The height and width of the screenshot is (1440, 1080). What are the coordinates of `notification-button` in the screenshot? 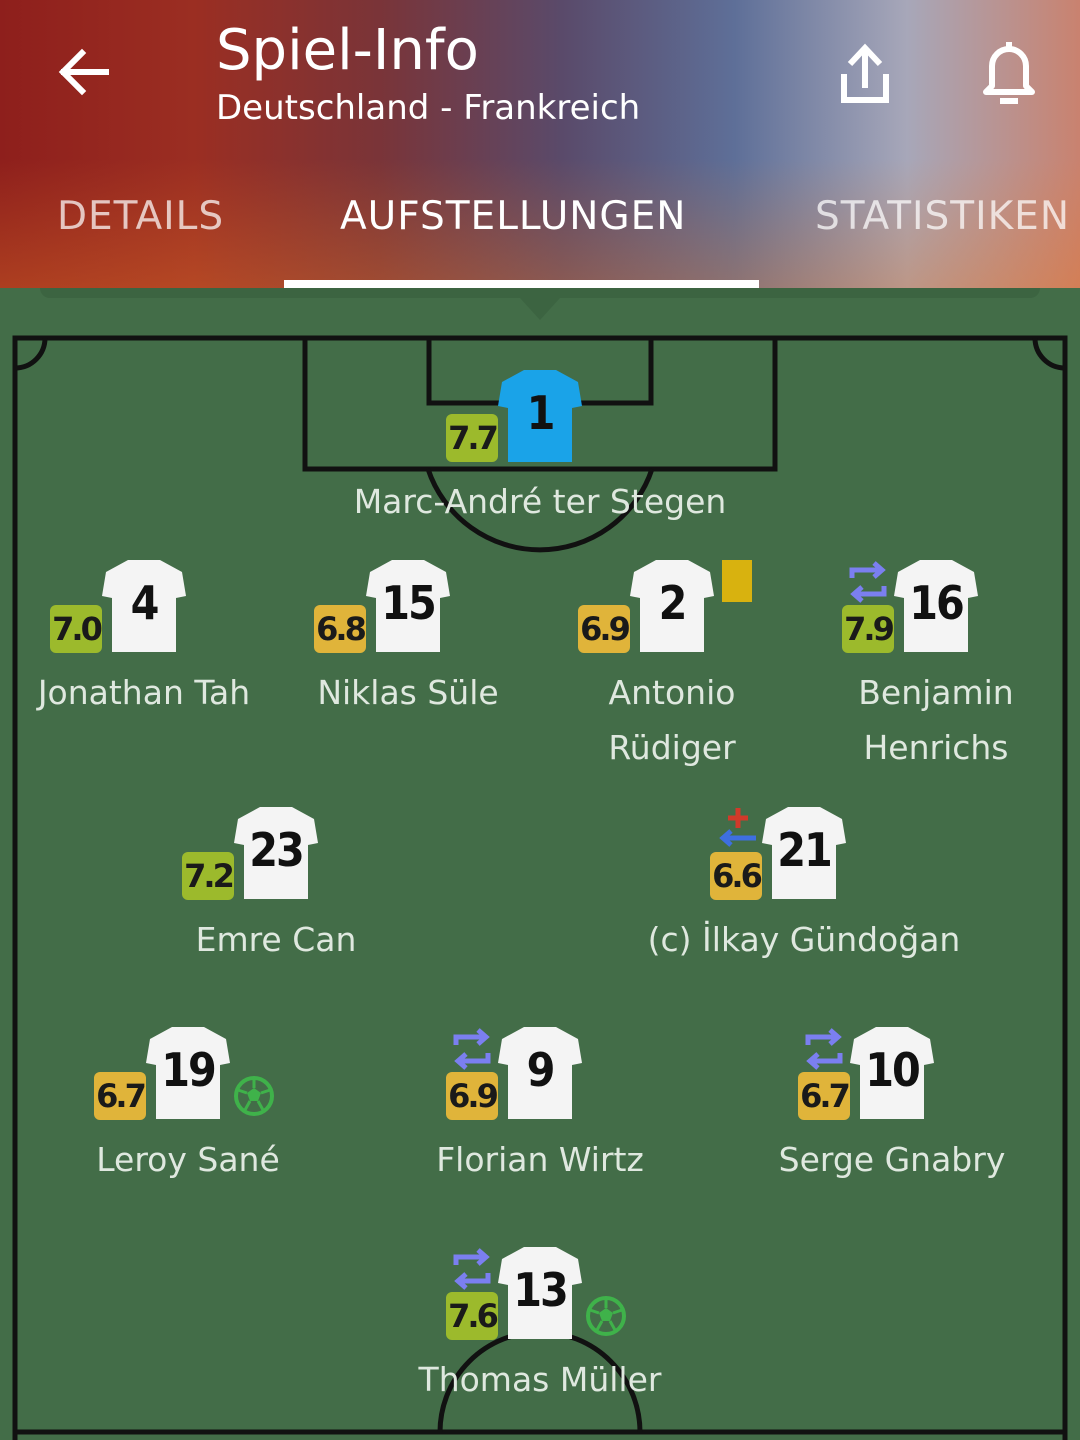 It's located at (1009, 73).